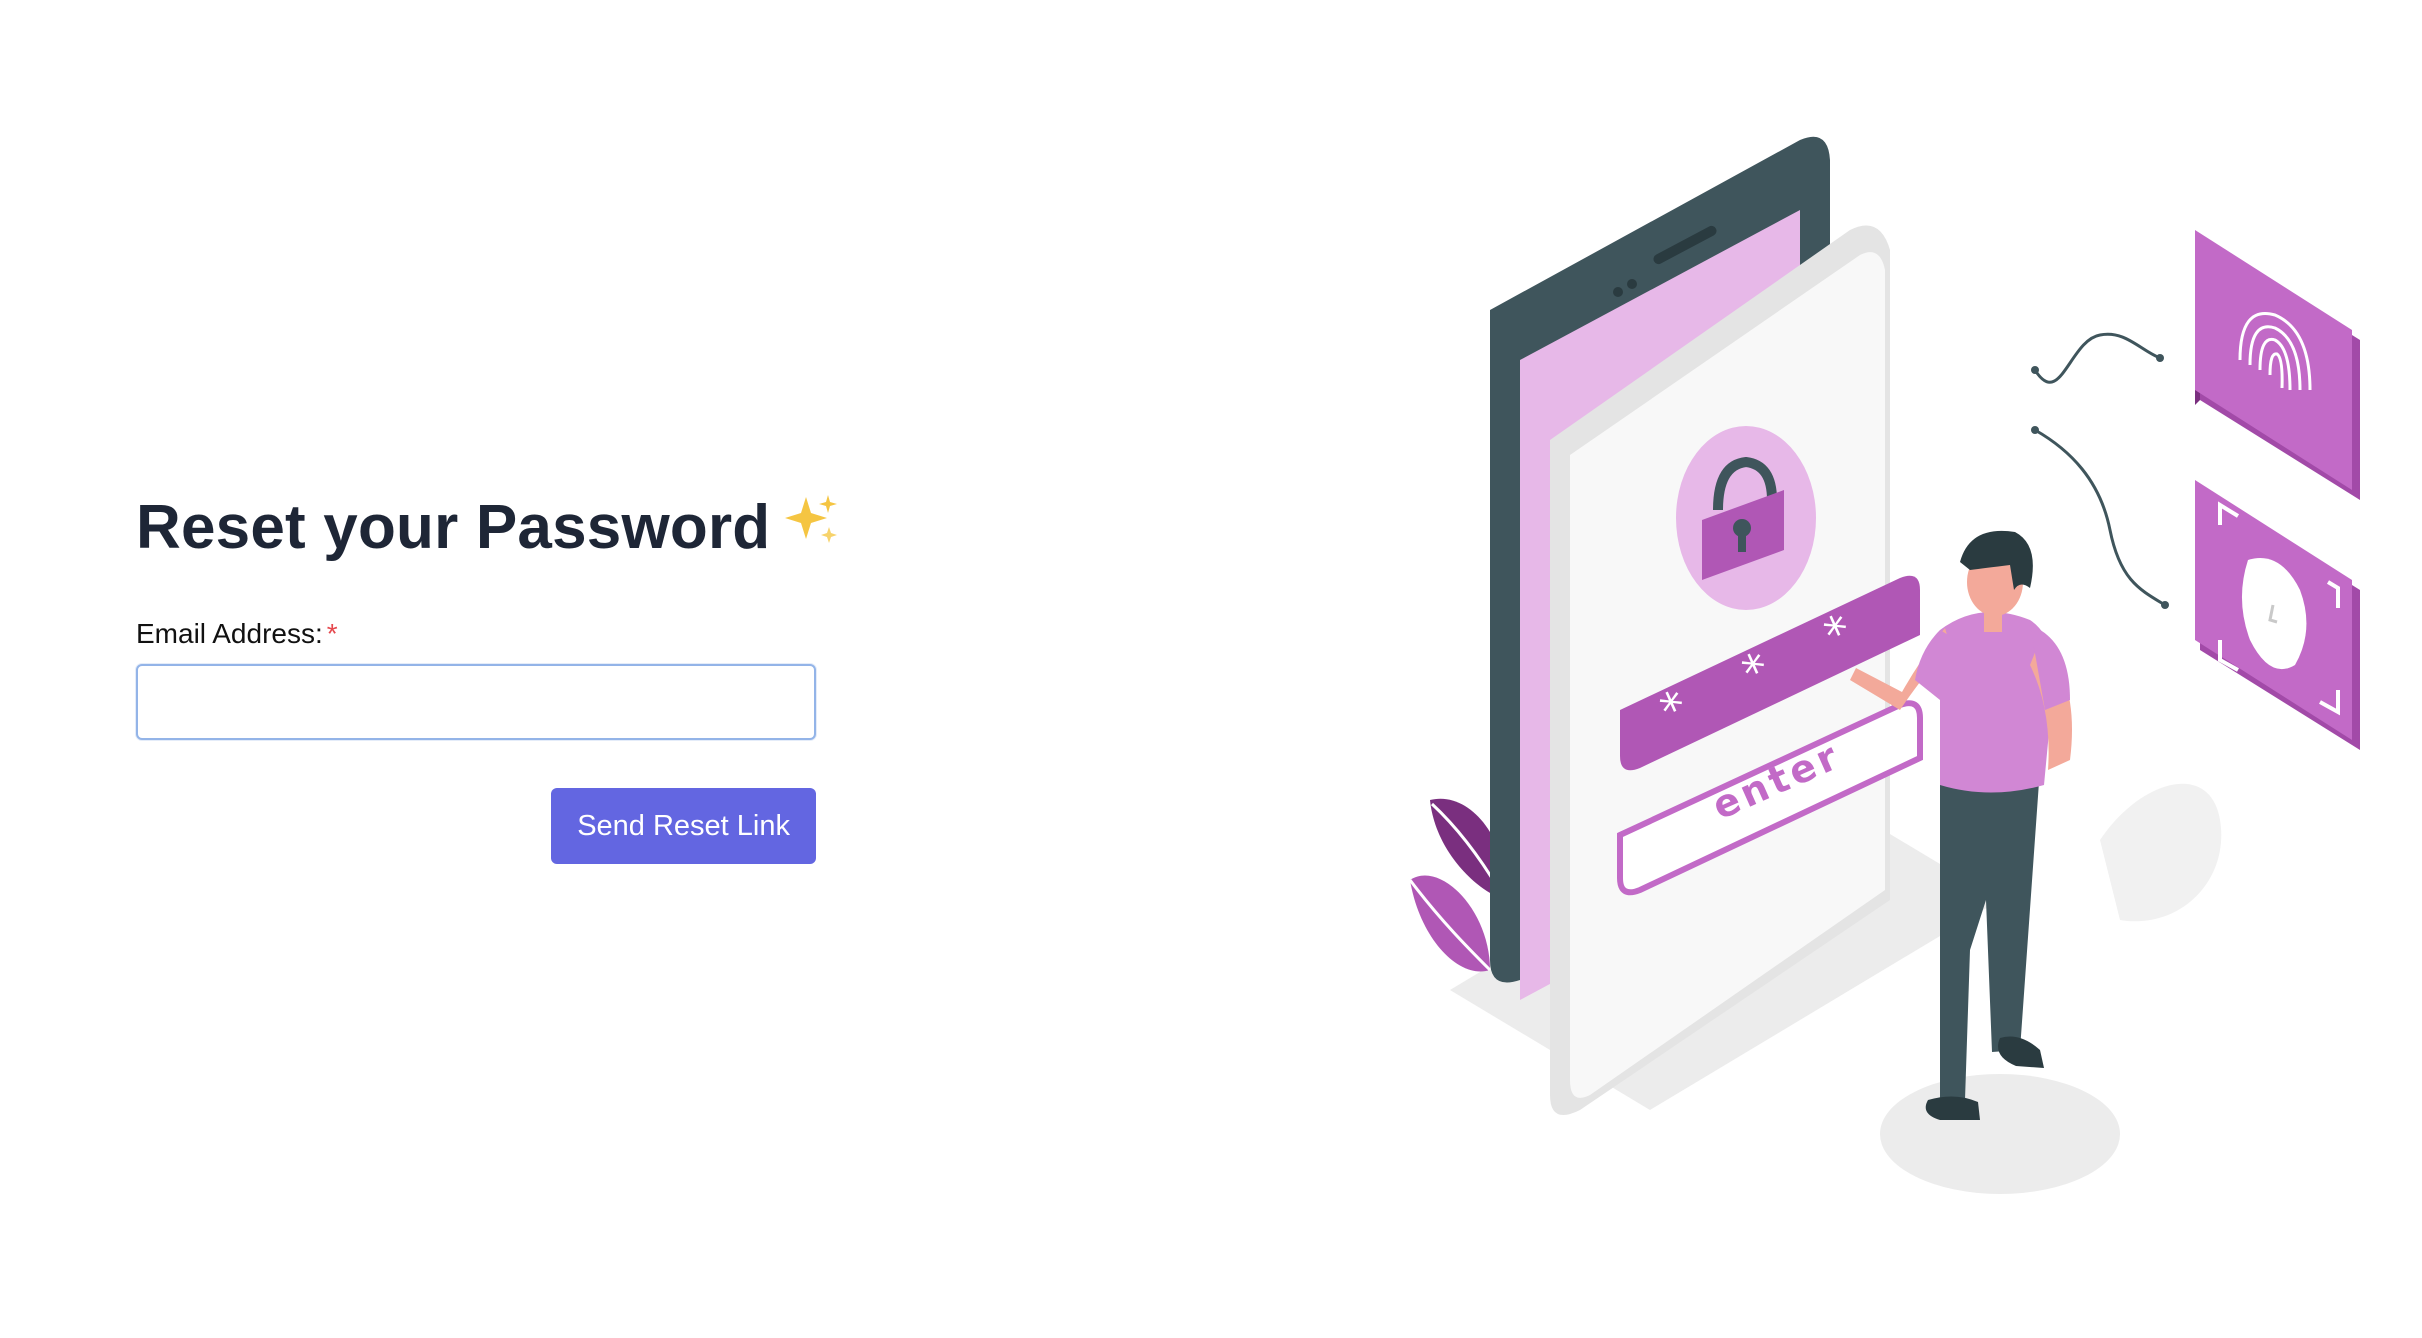 The height and width of the screenshot is (1338, 2422). I want to click on email-label: Email Address: *, so click(476, 634).